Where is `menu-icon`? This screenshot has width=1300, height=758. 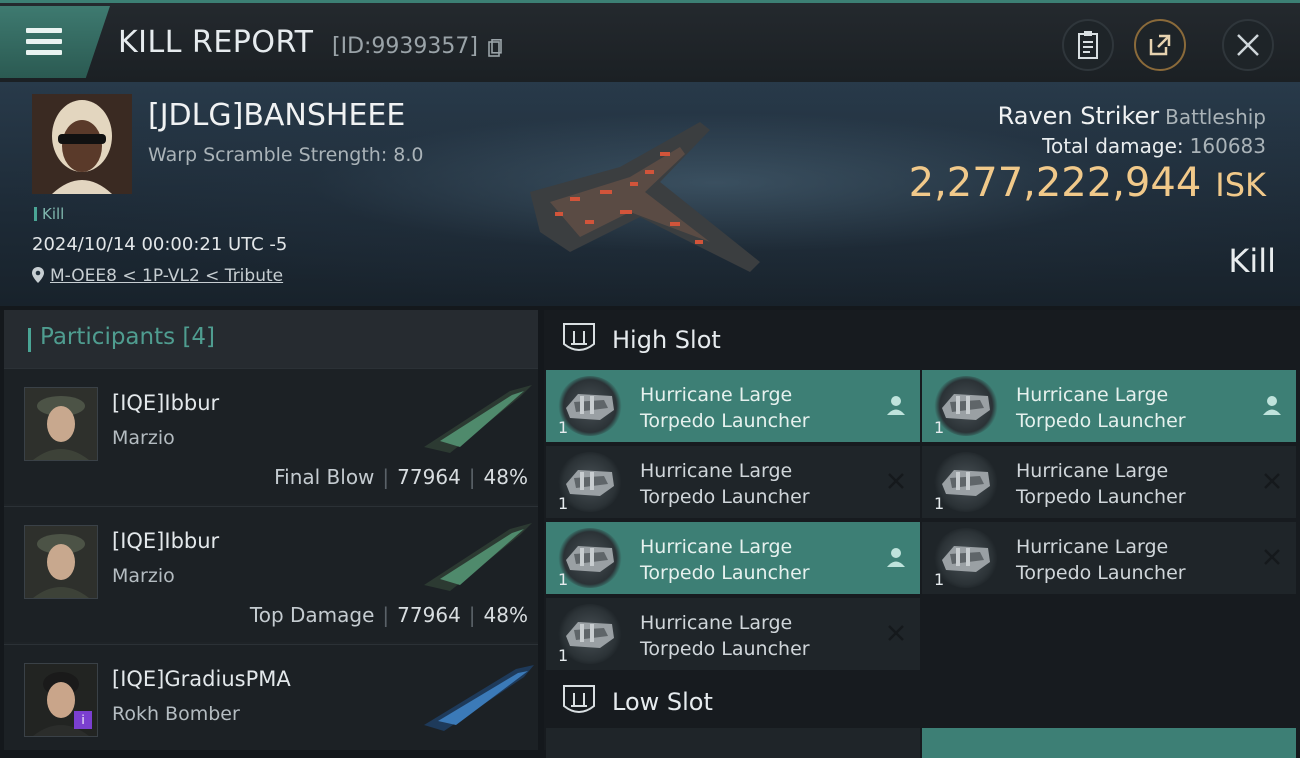
menu-icon is located at coordinates (44, 42).